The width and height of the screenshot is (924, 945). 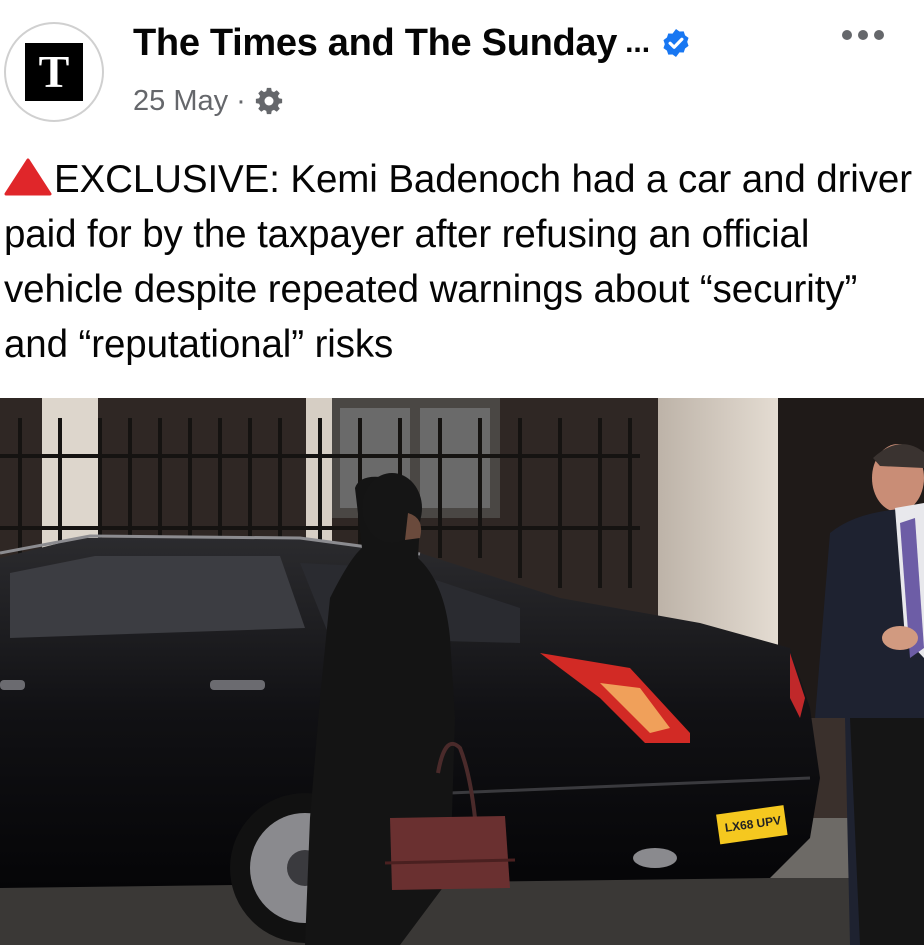 I want to click on verified-badge-icon, so click(x=676, y=43).